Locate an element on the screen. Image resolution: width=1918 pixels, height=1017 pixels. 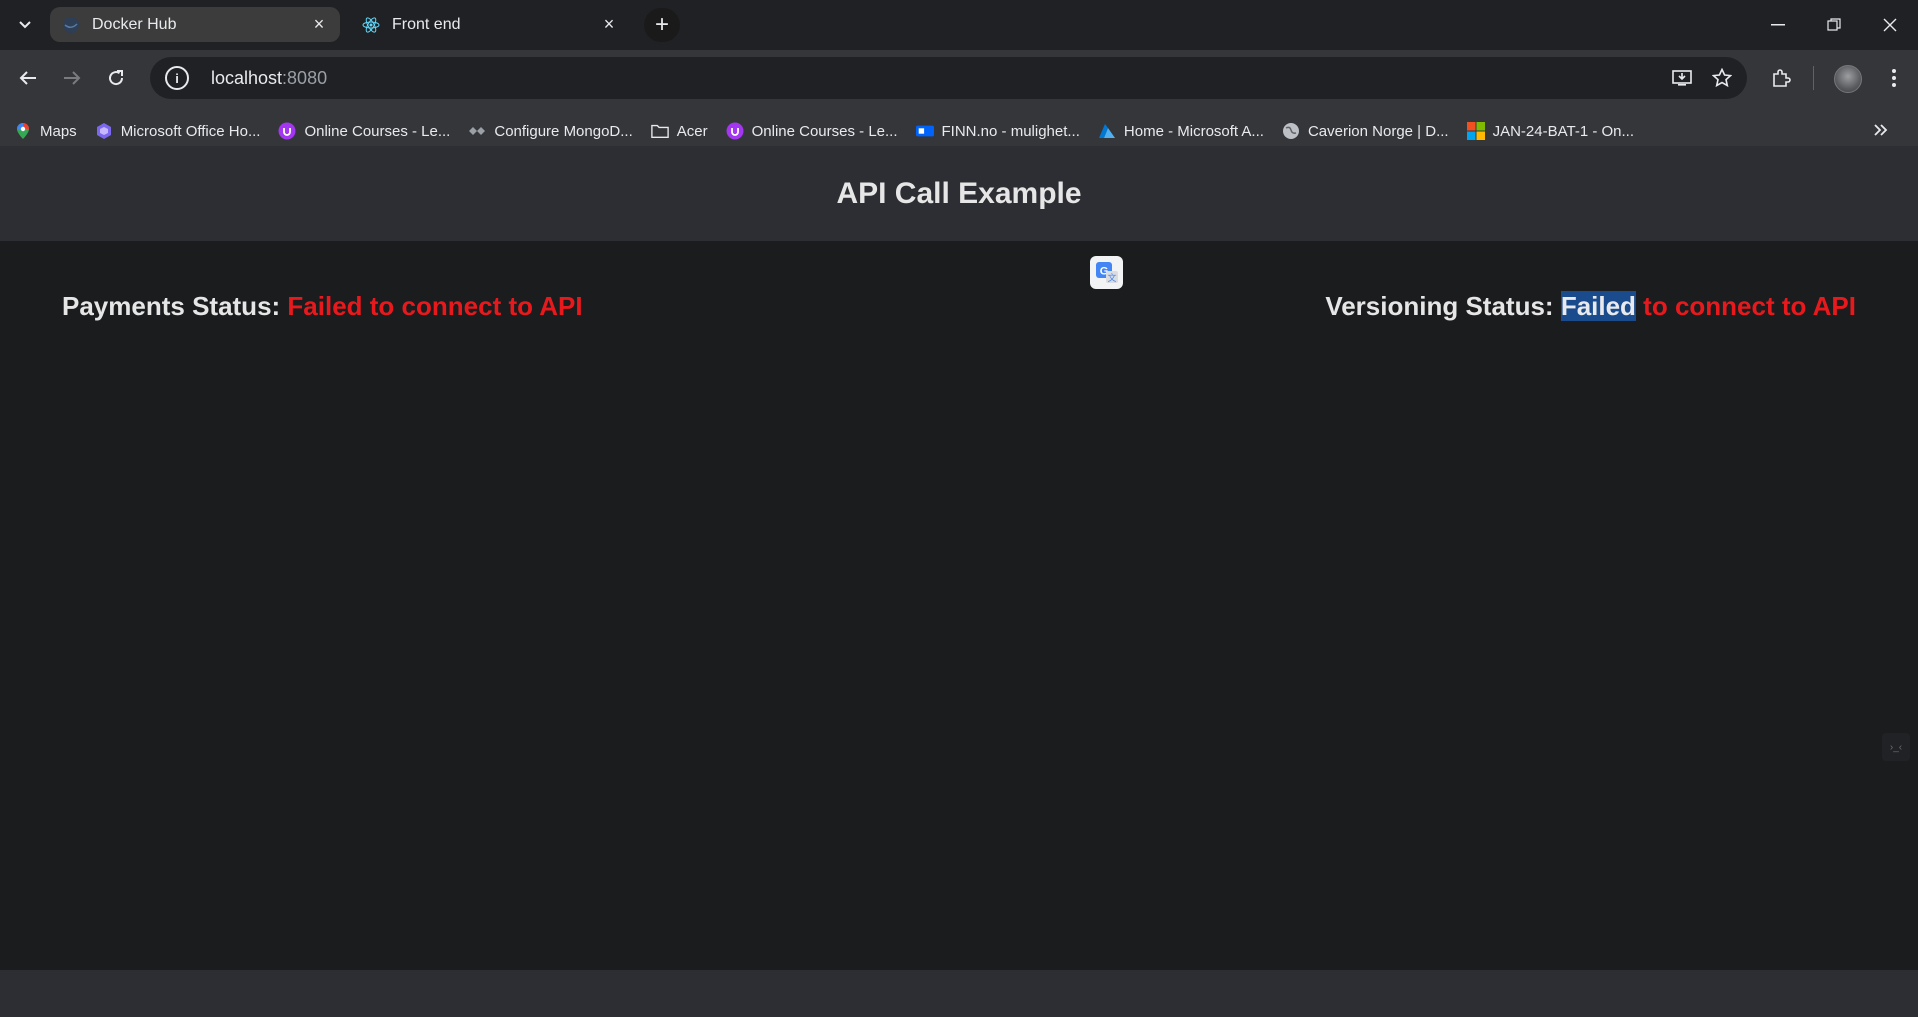
maps-icon is located at coordinates (23, 131).